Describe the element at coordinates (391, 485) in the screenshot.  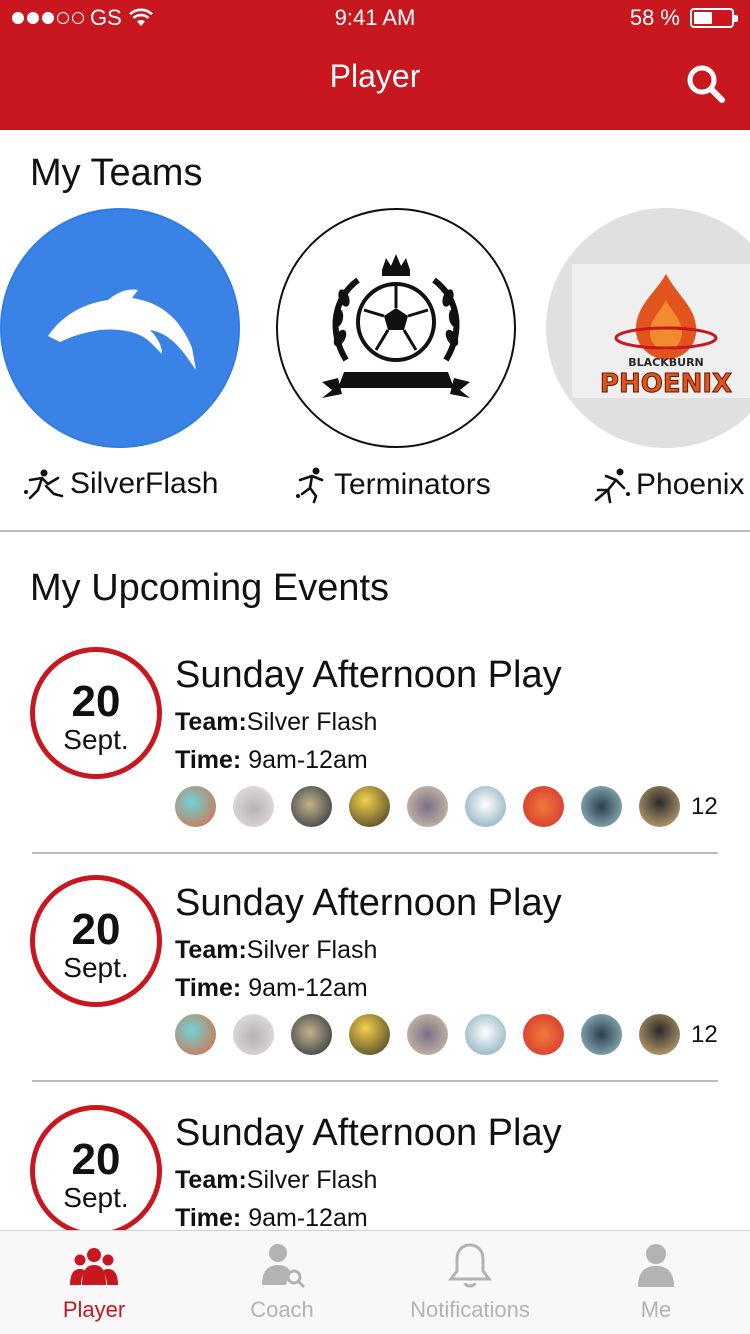
I see `team-name-terminators: Terminators` at that location.